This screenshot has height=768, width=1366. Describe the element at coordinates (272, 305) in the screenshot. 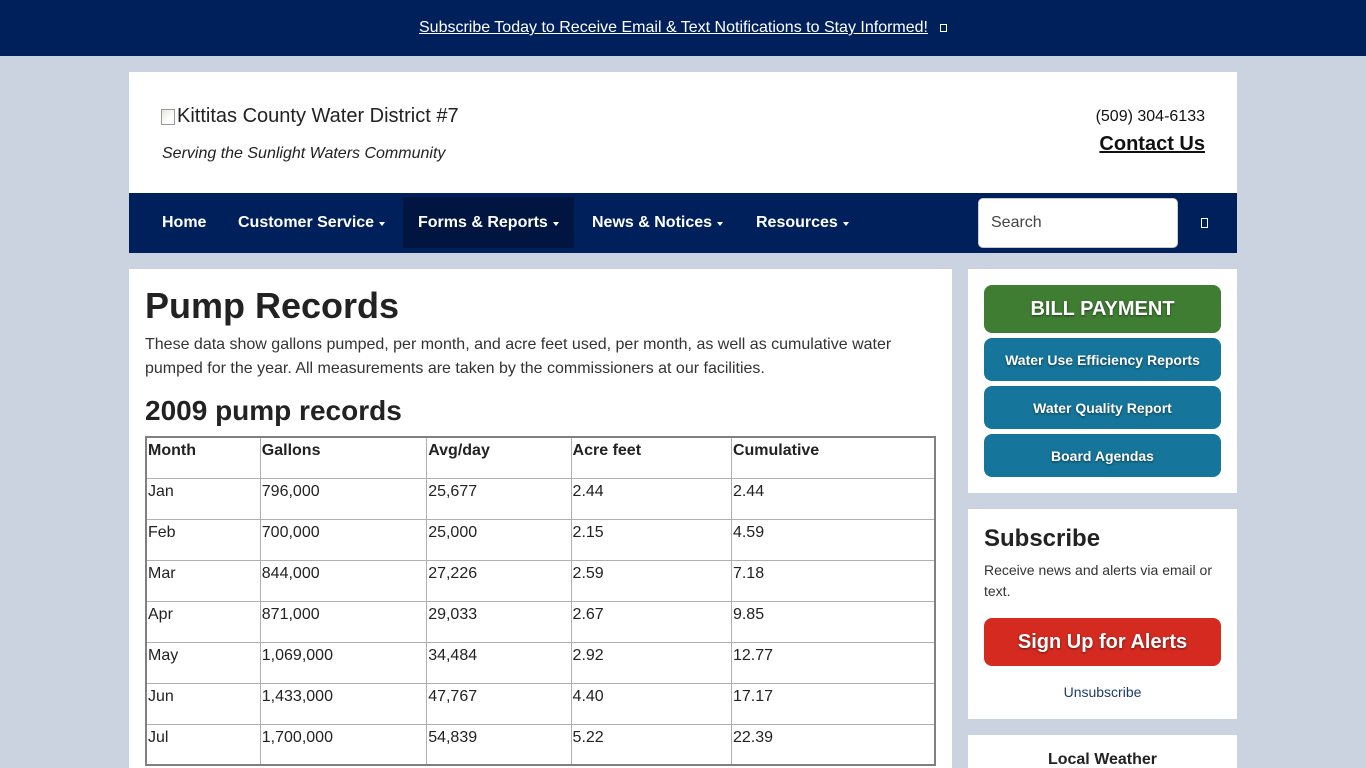

I see `page-title: Pump Records` at that location.